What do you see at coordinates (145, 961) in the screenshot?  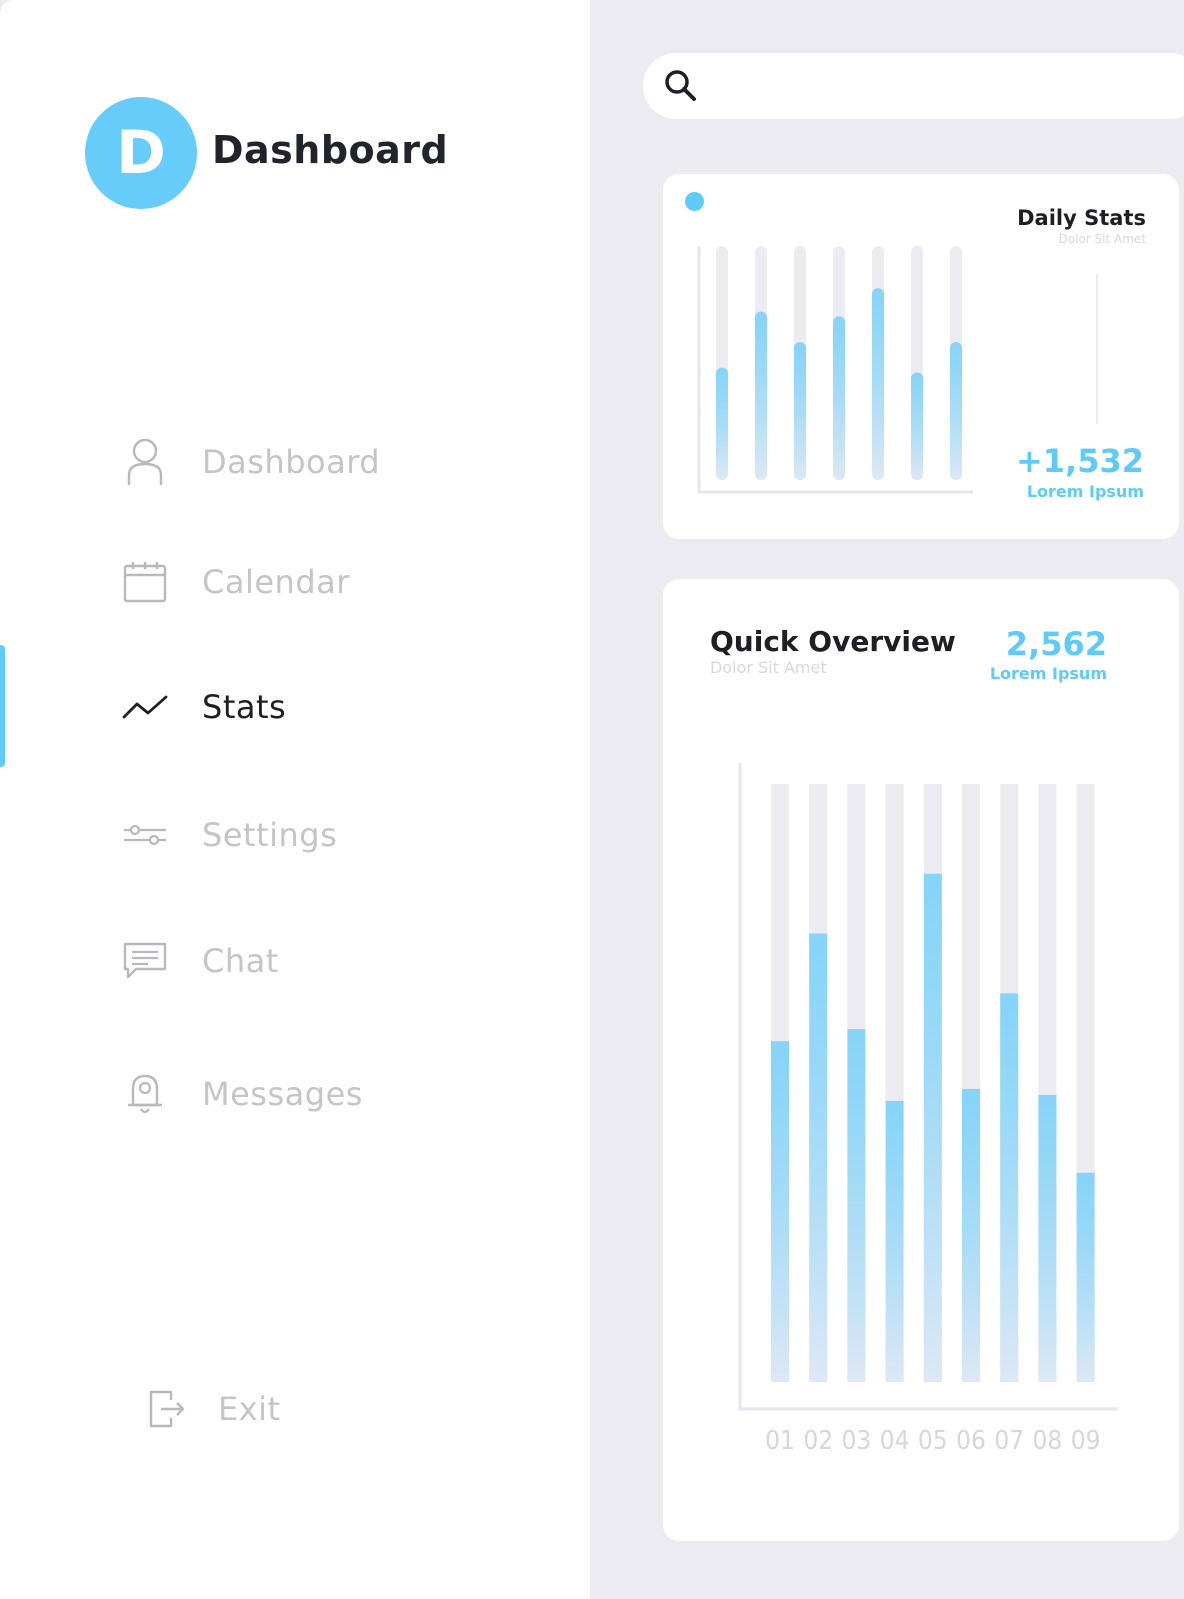 I see `chat-icon` at bounding box center [145, 961].